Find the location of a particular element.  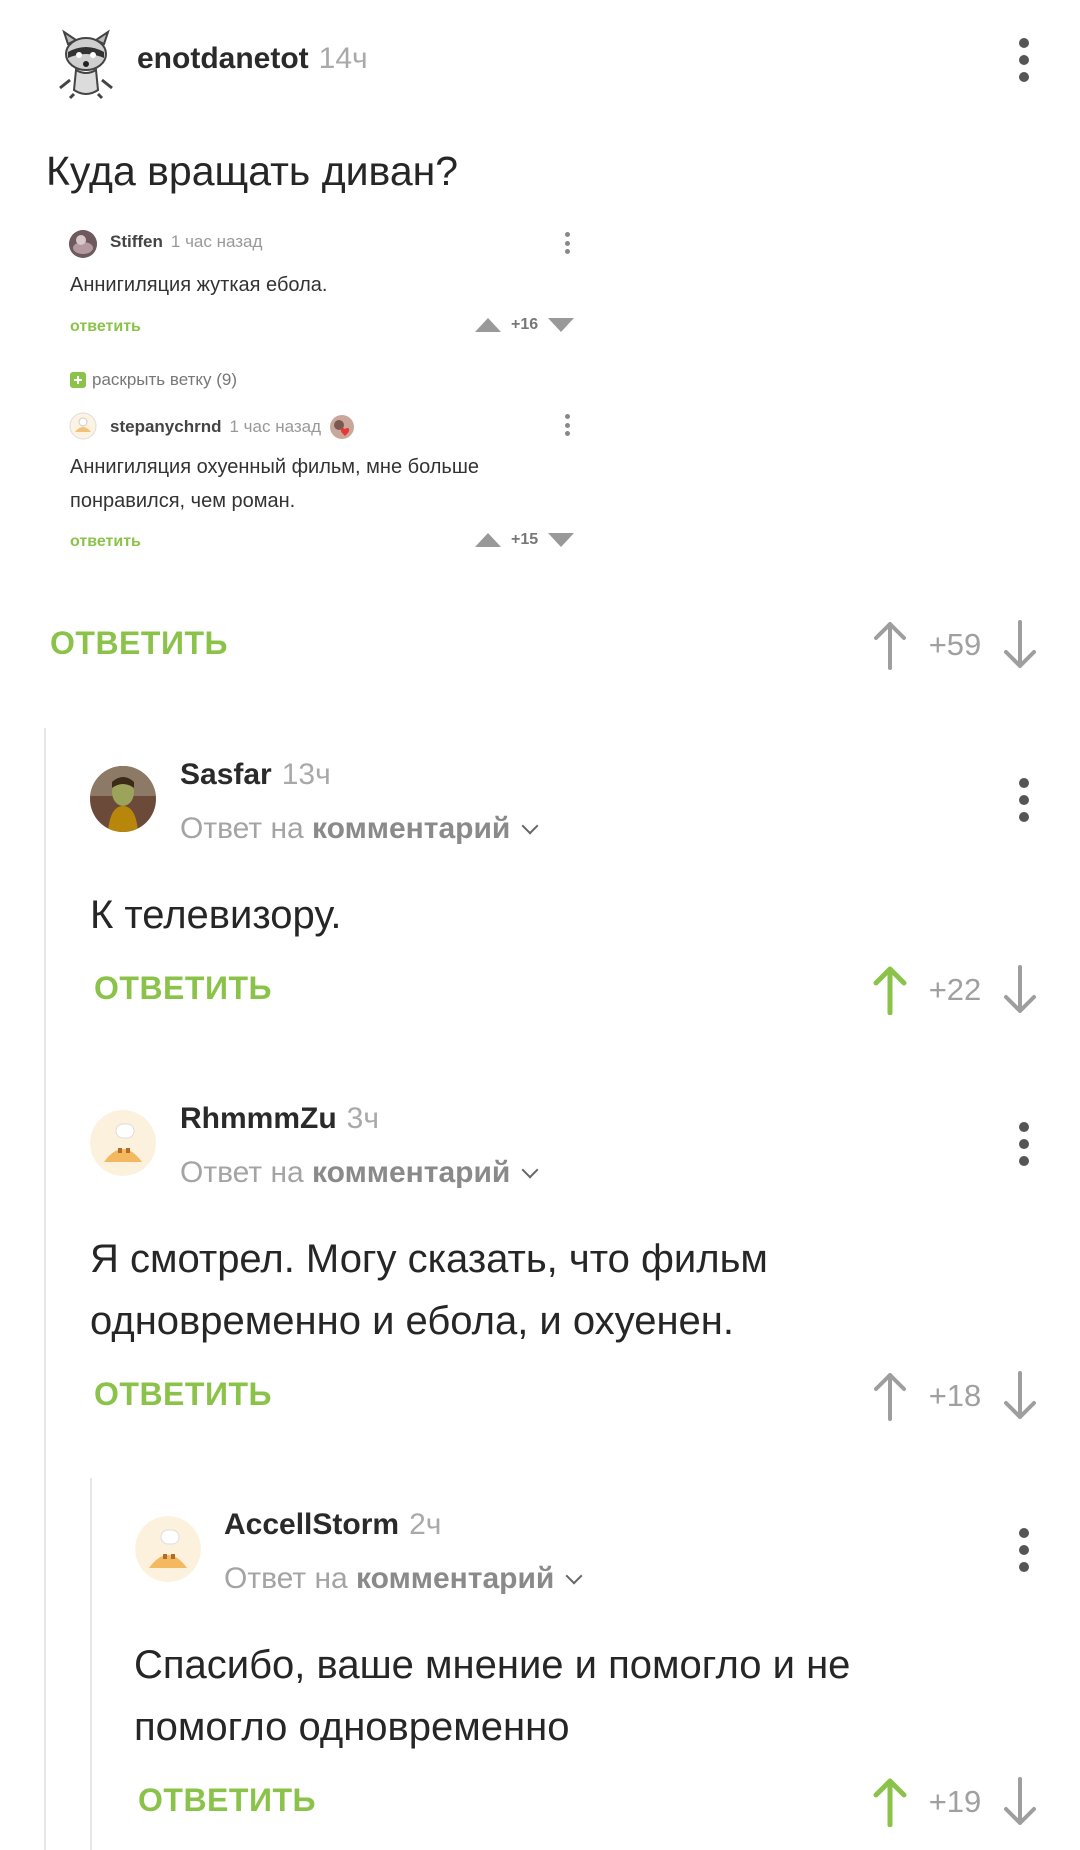

embed-comment-1-header: Stiffen 1 час назад is located at coordinates (186, 242).